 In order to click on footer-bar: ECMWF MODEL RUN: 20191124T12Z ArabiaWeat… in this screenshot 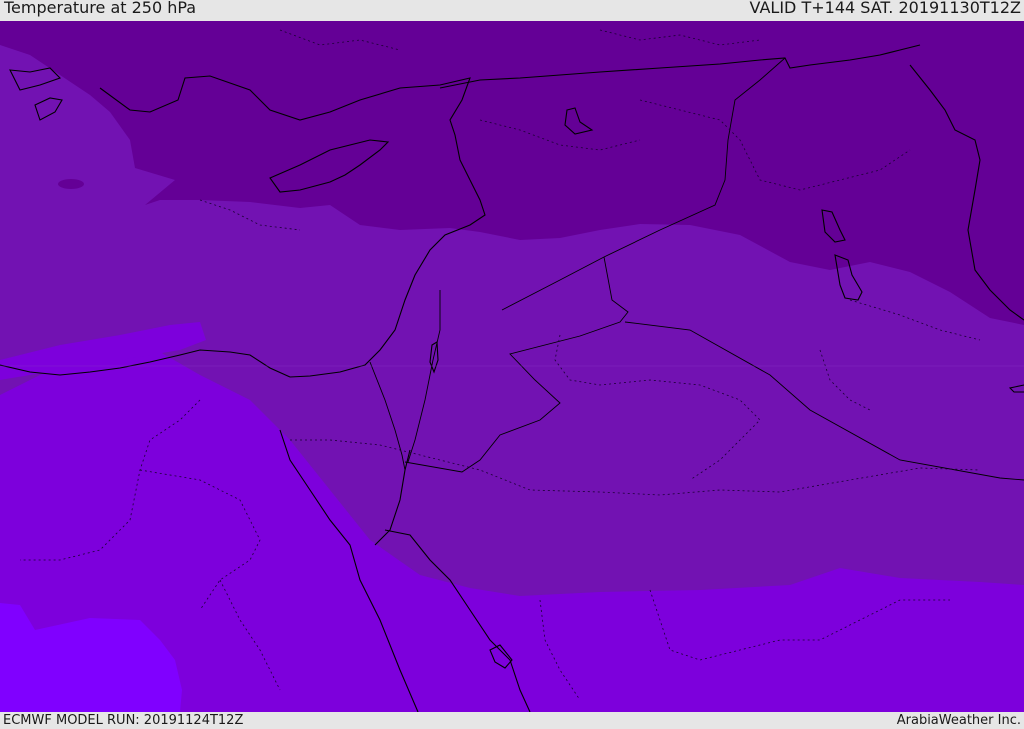, I will do `click(512, 720)`.